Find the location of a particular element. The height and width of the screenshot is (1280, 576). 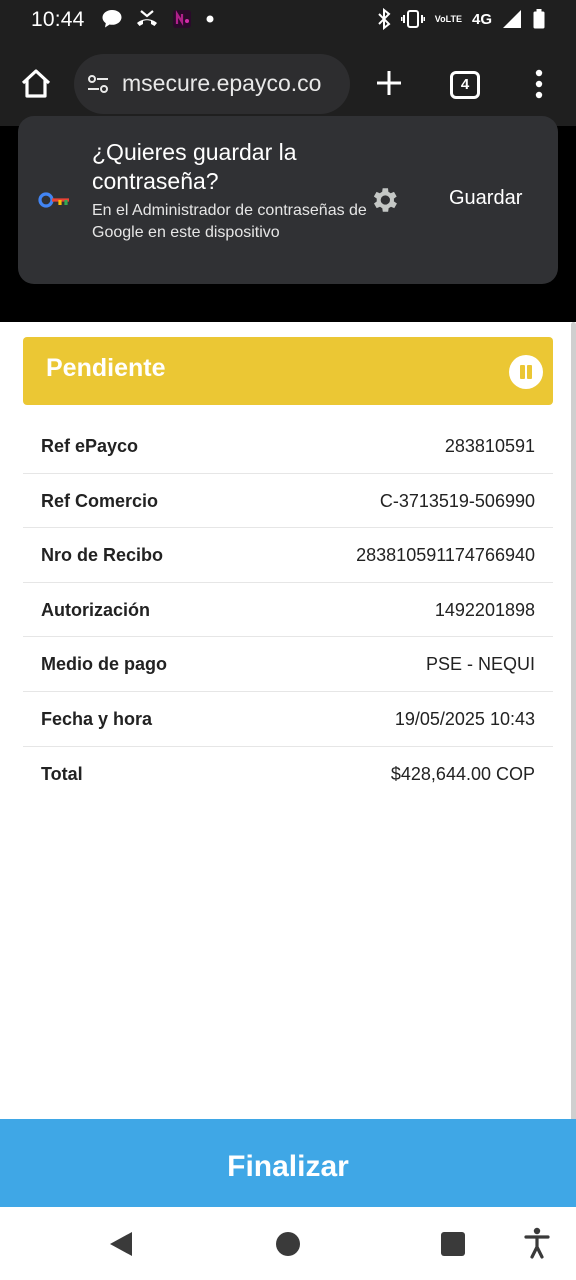

detail-label: Ref ePayco is located at coordinates (90, 446).